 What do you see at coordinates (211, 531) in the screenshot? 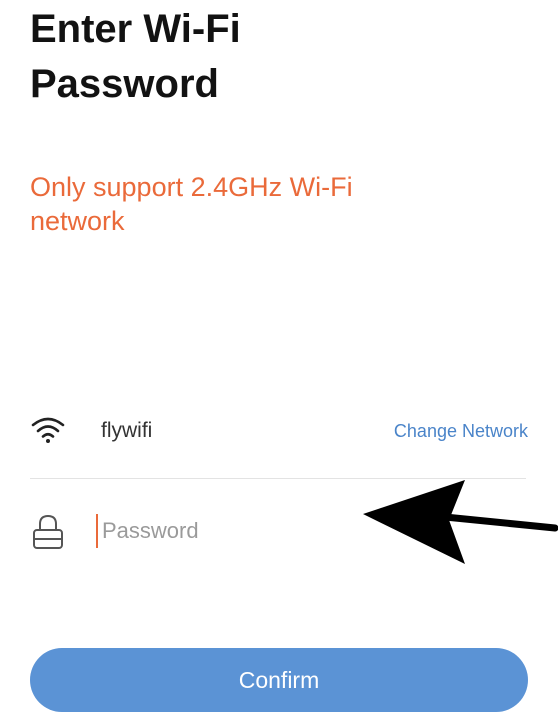
I see `password-input` at bounding box center [211, 531].